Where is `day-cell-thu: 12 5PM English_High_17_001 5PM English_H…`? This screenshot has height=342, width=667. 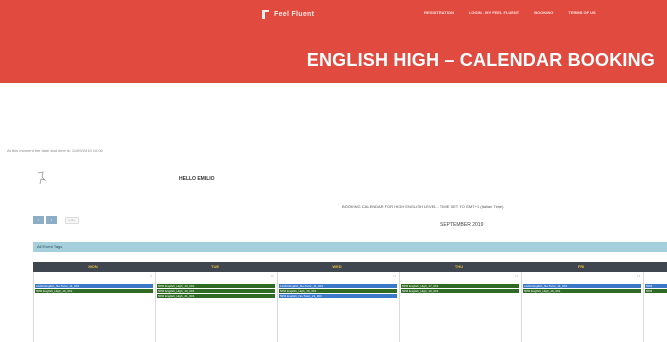
day-cell-thu: 12 5PM English_High_17_001 5PM English_H… is located at coordinates (461, 307).